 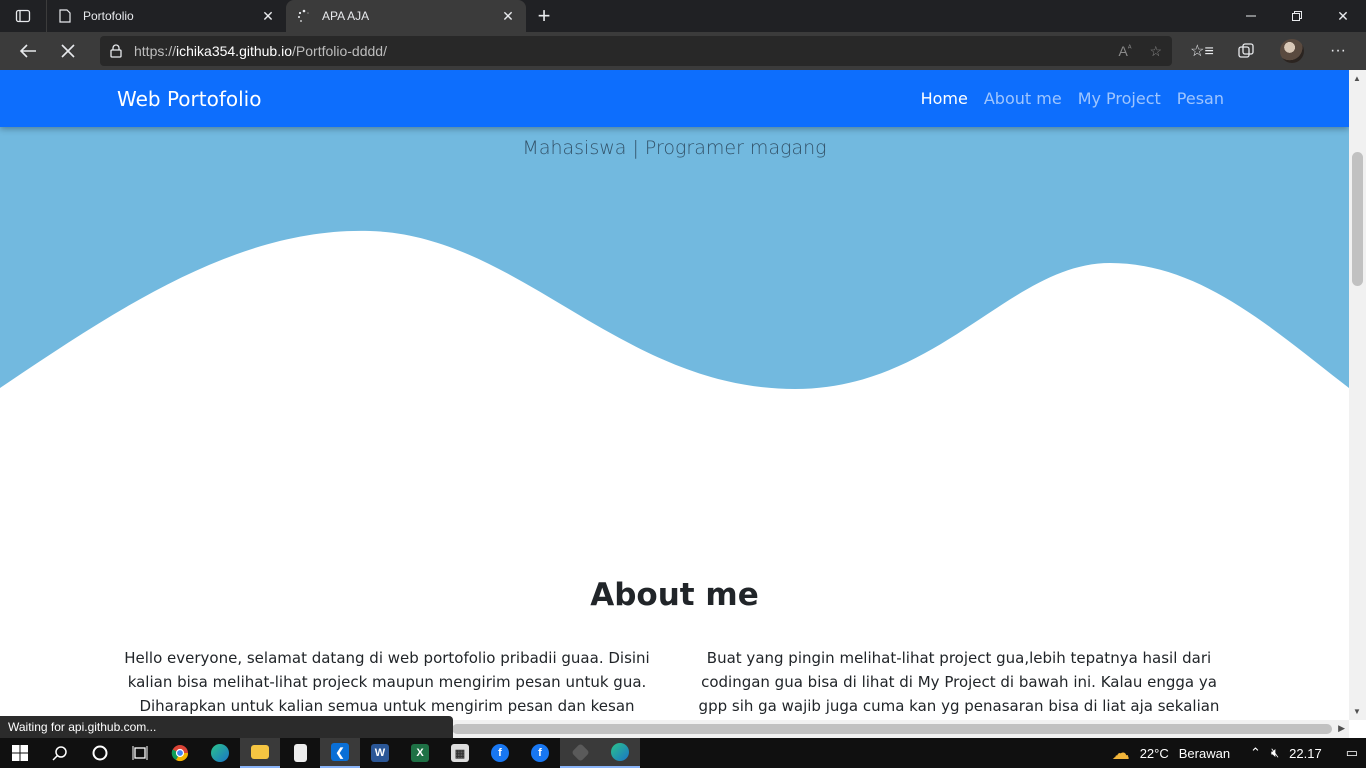 I want to click on settings-more-button: ···, so click(x=1338, y=51).